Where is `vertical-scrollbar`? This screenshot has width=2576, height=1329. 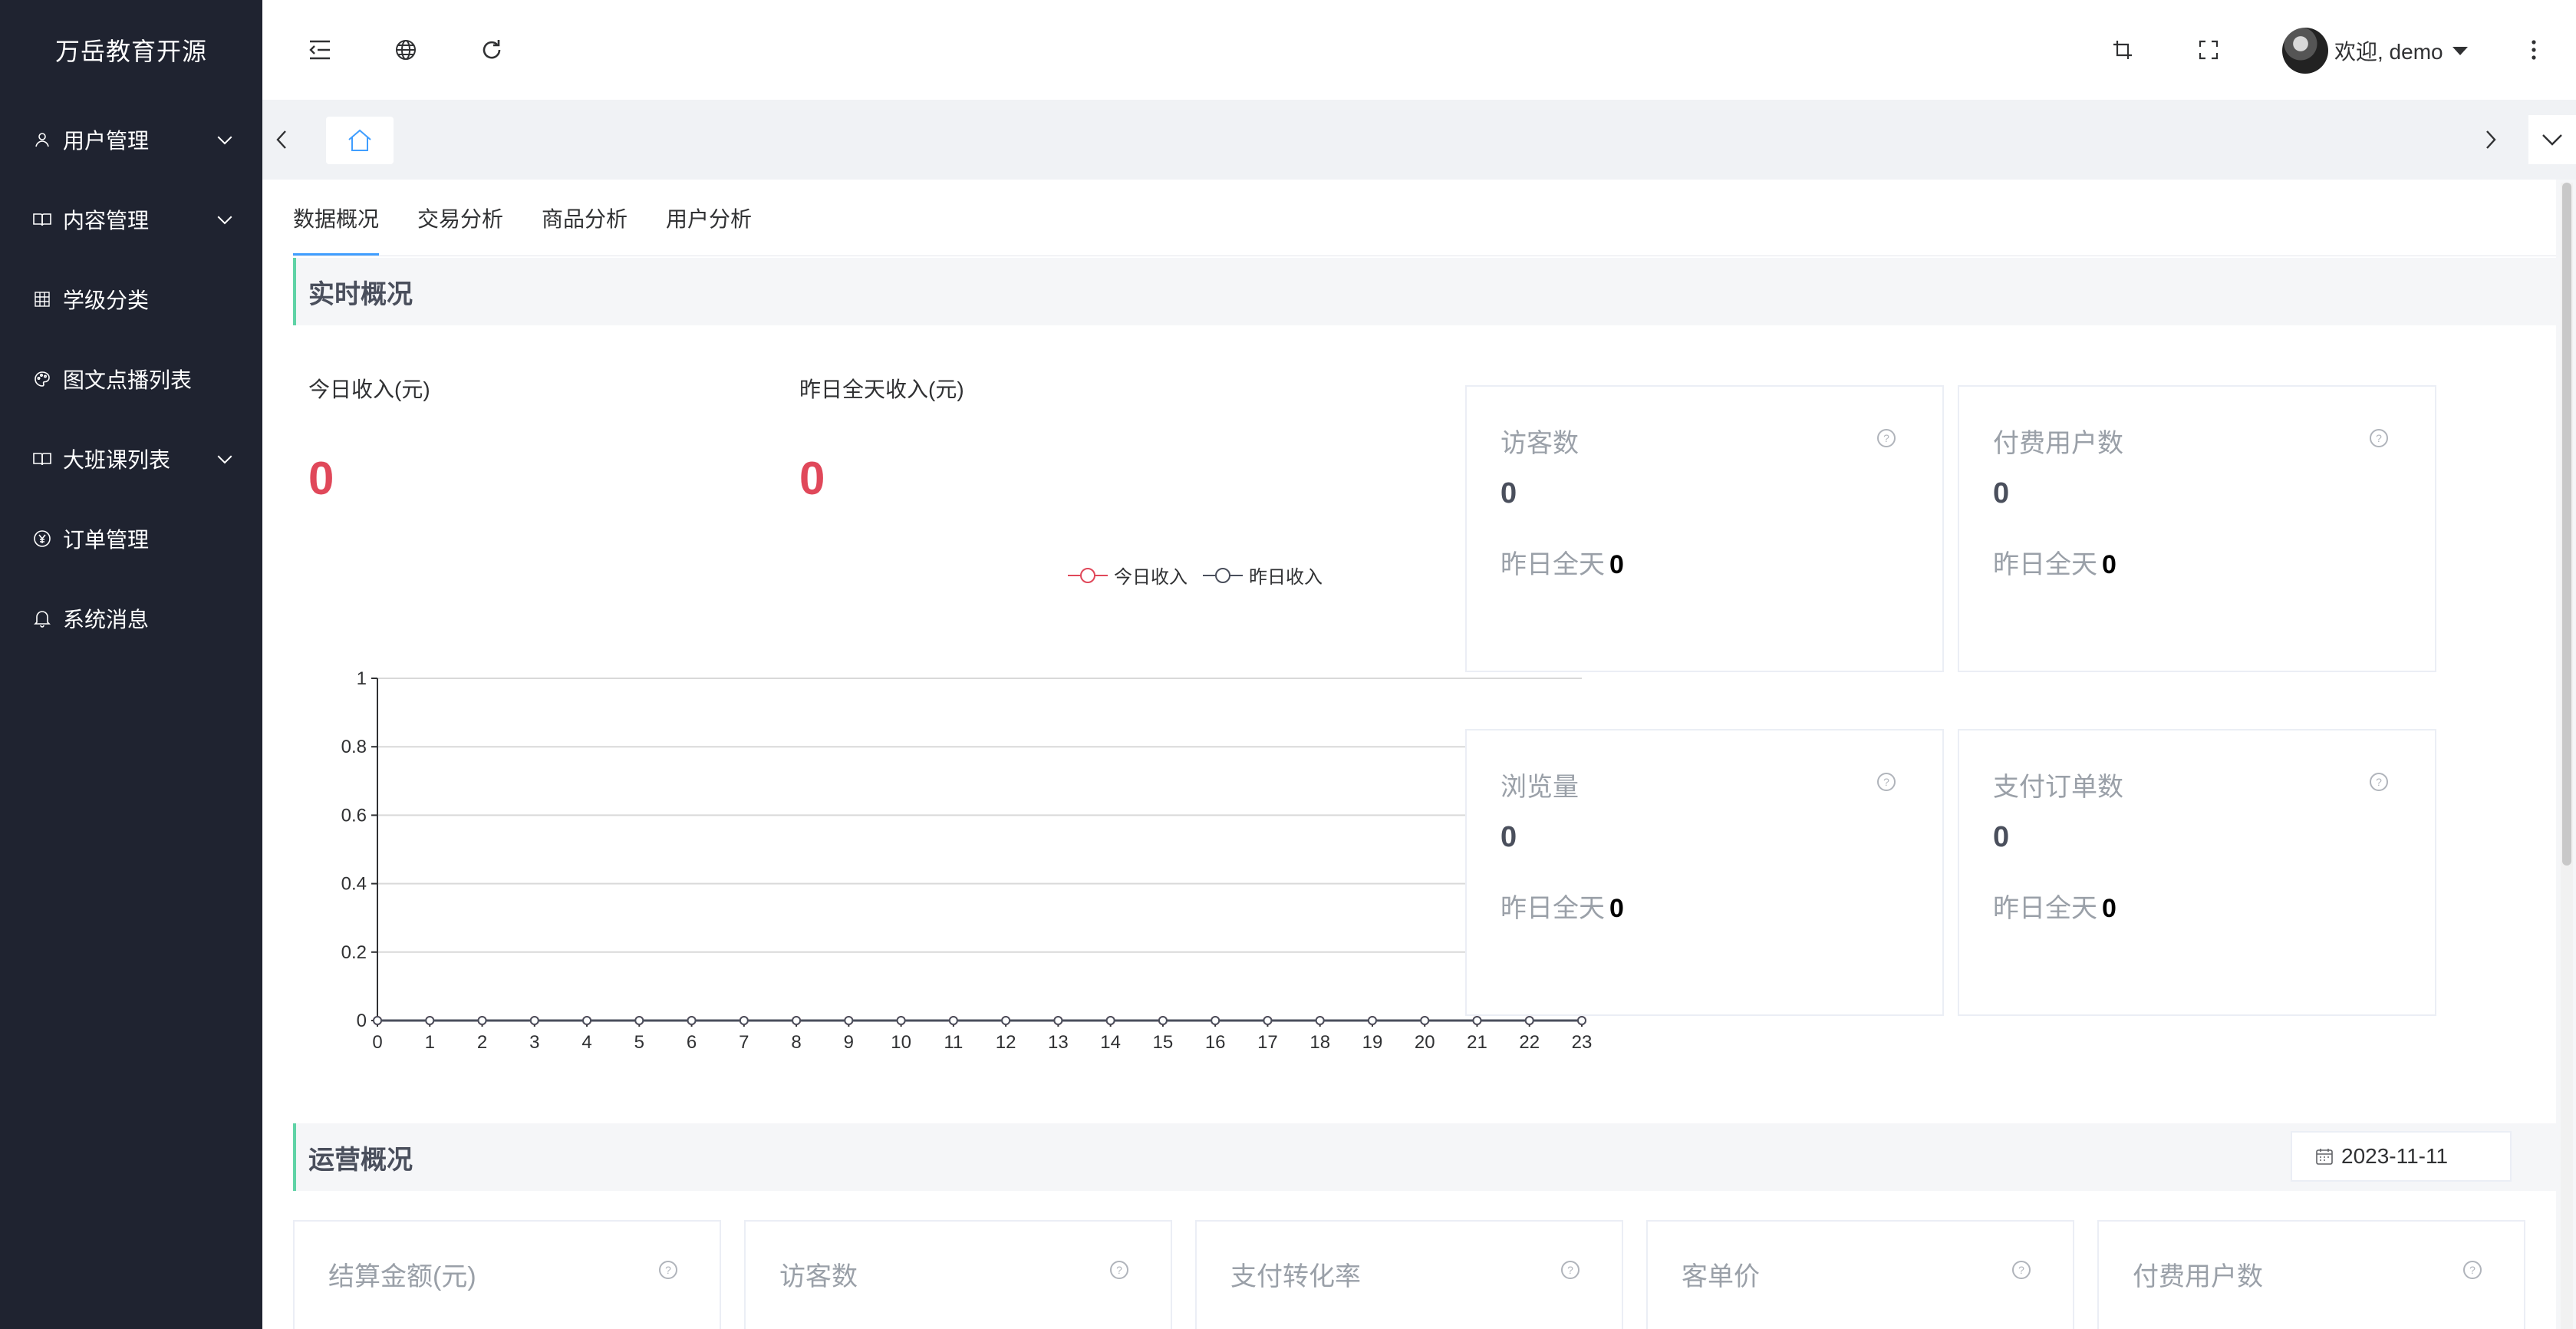
vertical-scrollbar is located at coordinates (2567, 756).